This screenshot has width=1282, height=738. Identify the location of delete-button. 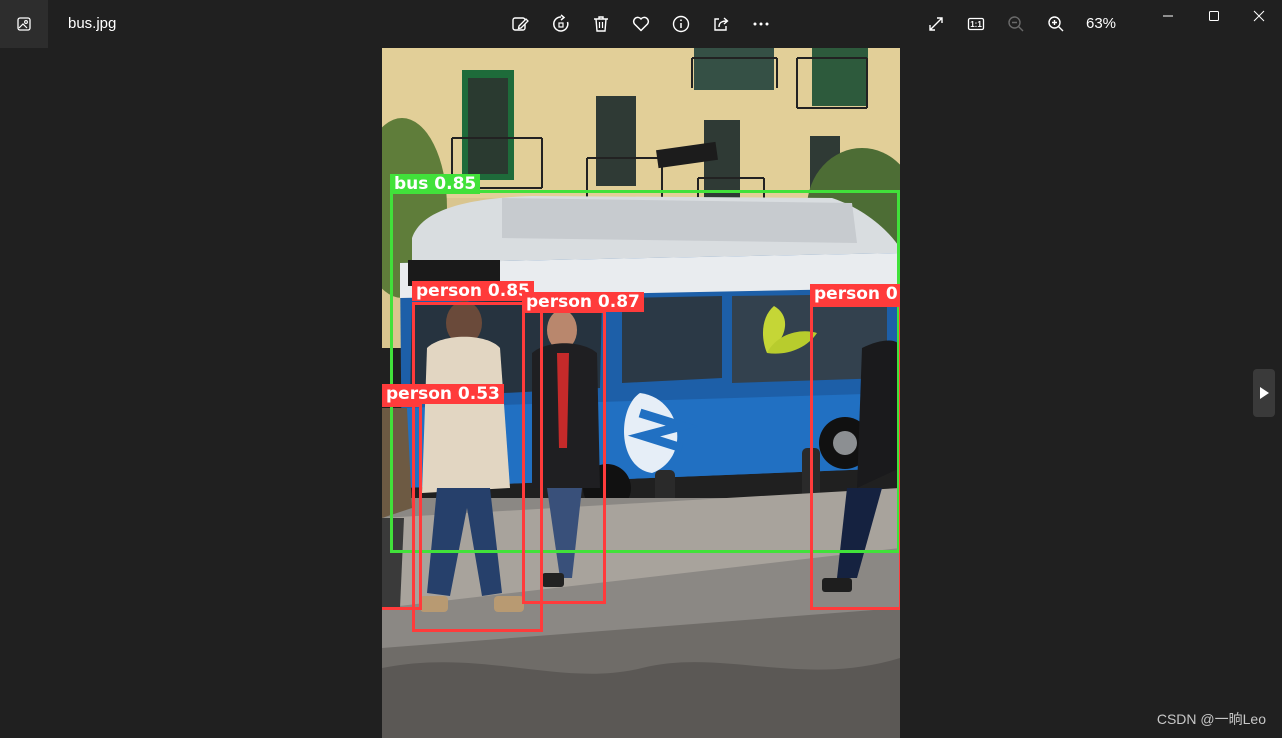
(601, 24).